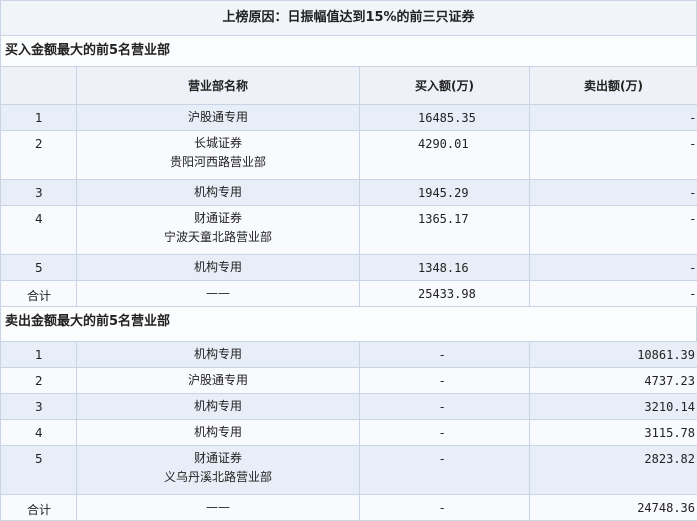 Image resolution: width=697 pixels, height=521 pixels. Describe the element at coordinates (445, 86) in the screenshot. I see `buy-header: 买入额(万)` at that location.